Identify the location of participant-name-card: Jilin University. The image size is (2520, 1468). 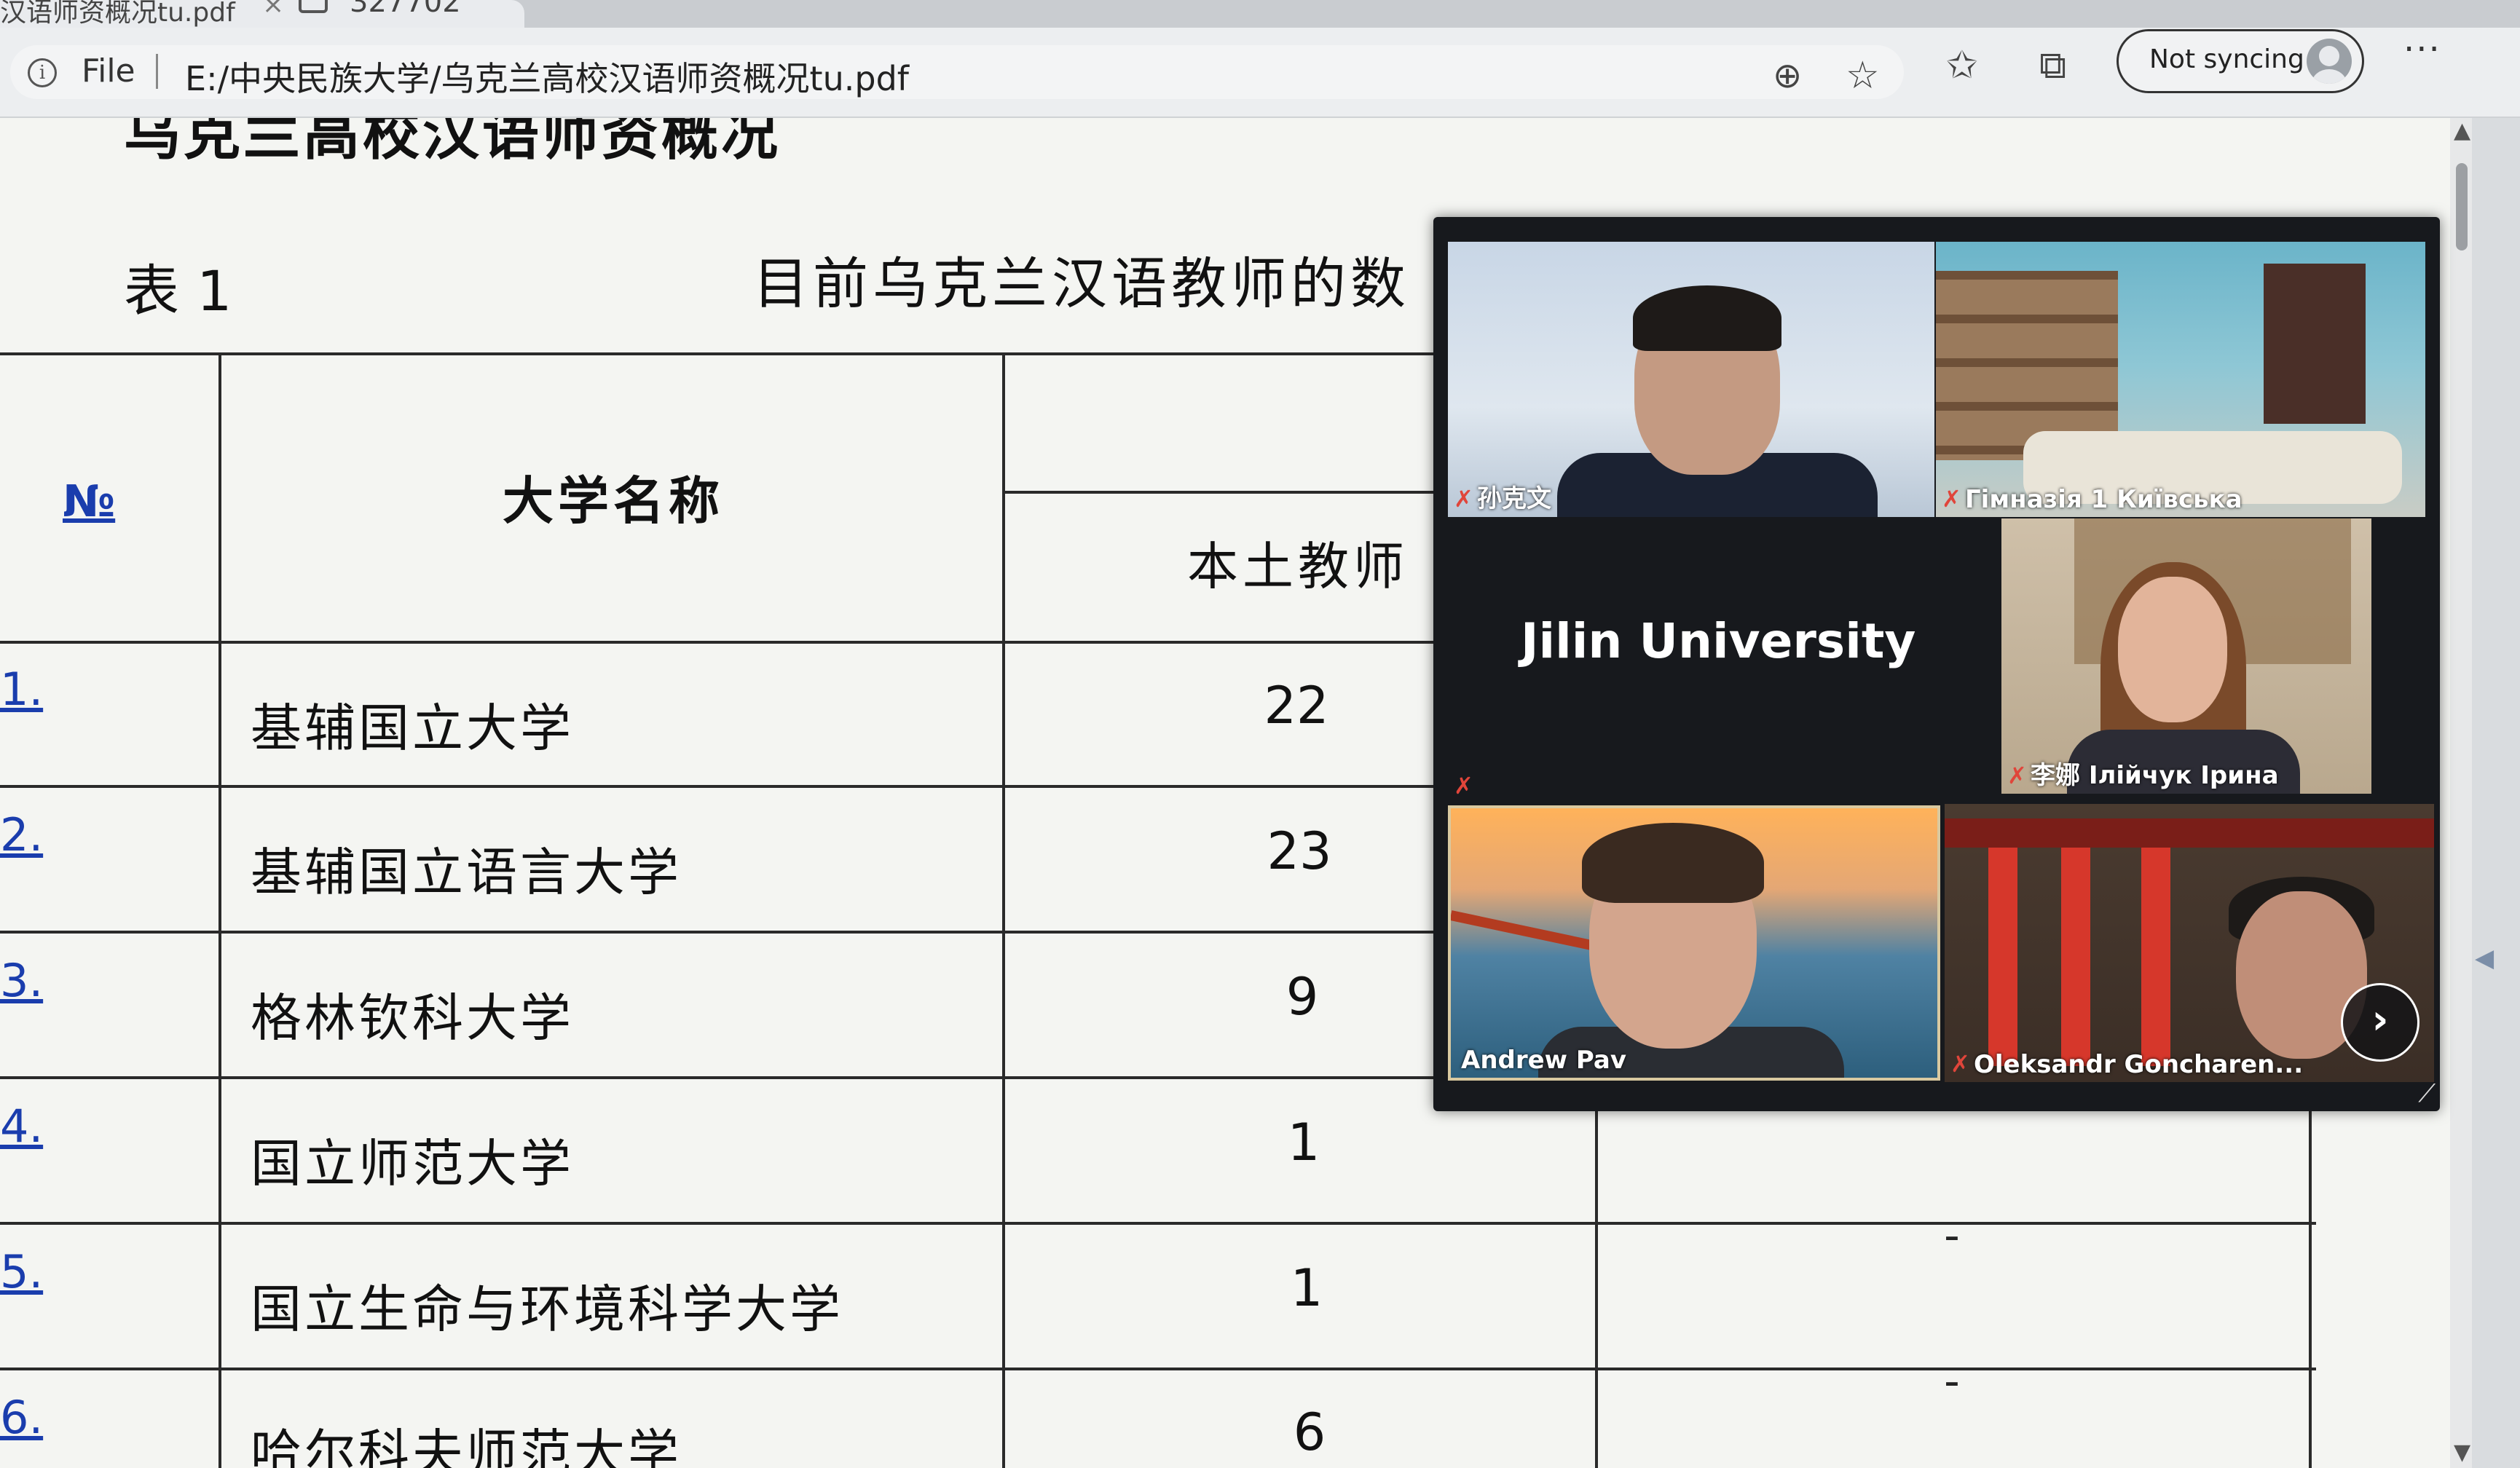
(1718, 641).